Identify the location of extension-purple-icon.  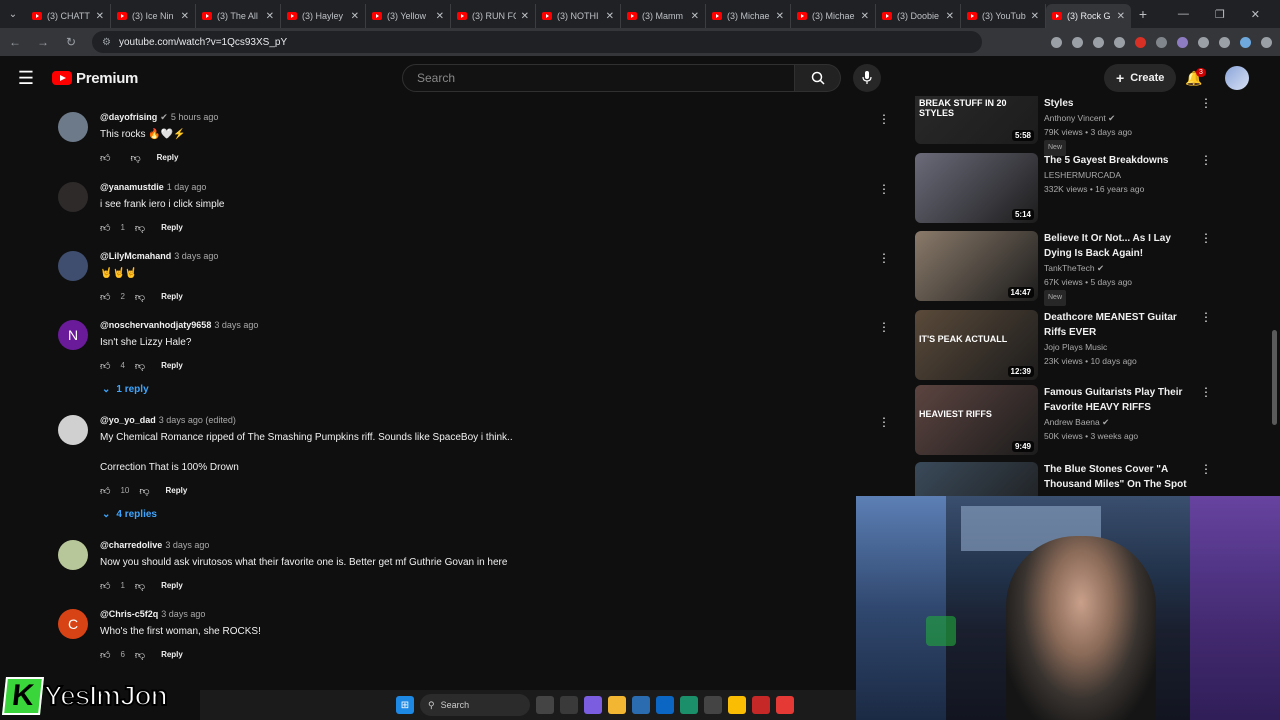
(1182, 42).